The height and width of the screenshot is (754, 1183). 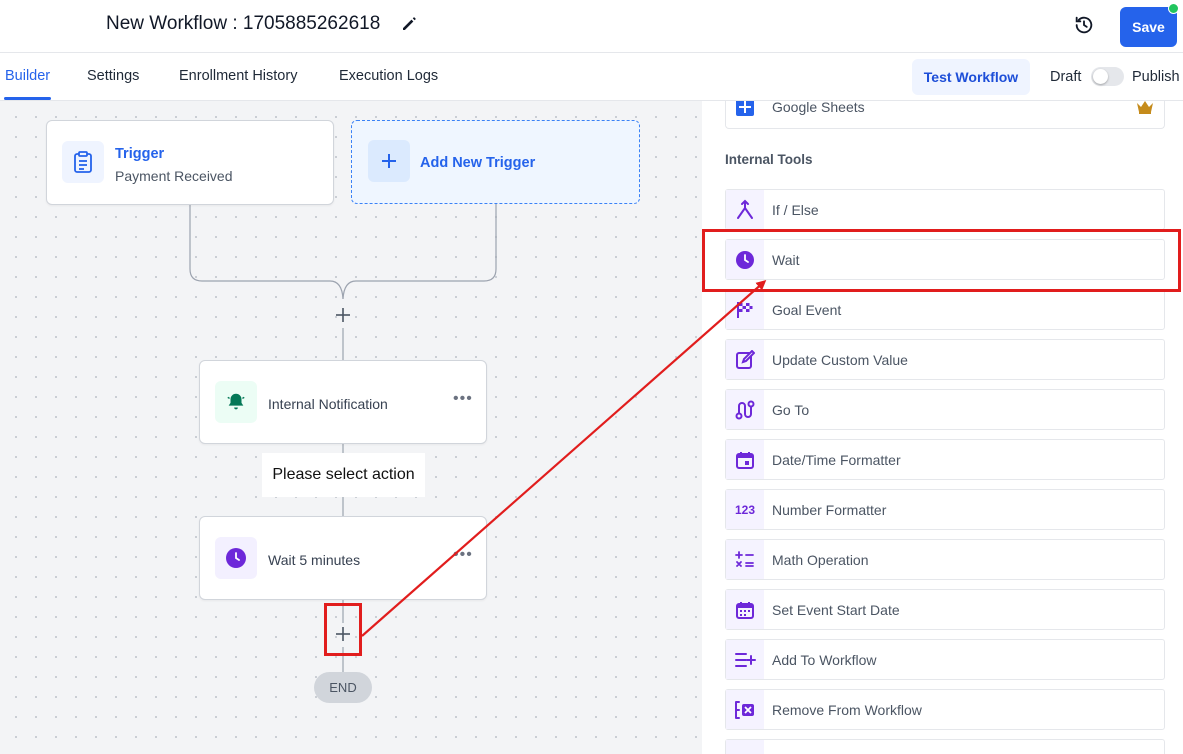 I want to click on workflow-title: New Workflow : 1705885262618, so click(x=243, y=23).